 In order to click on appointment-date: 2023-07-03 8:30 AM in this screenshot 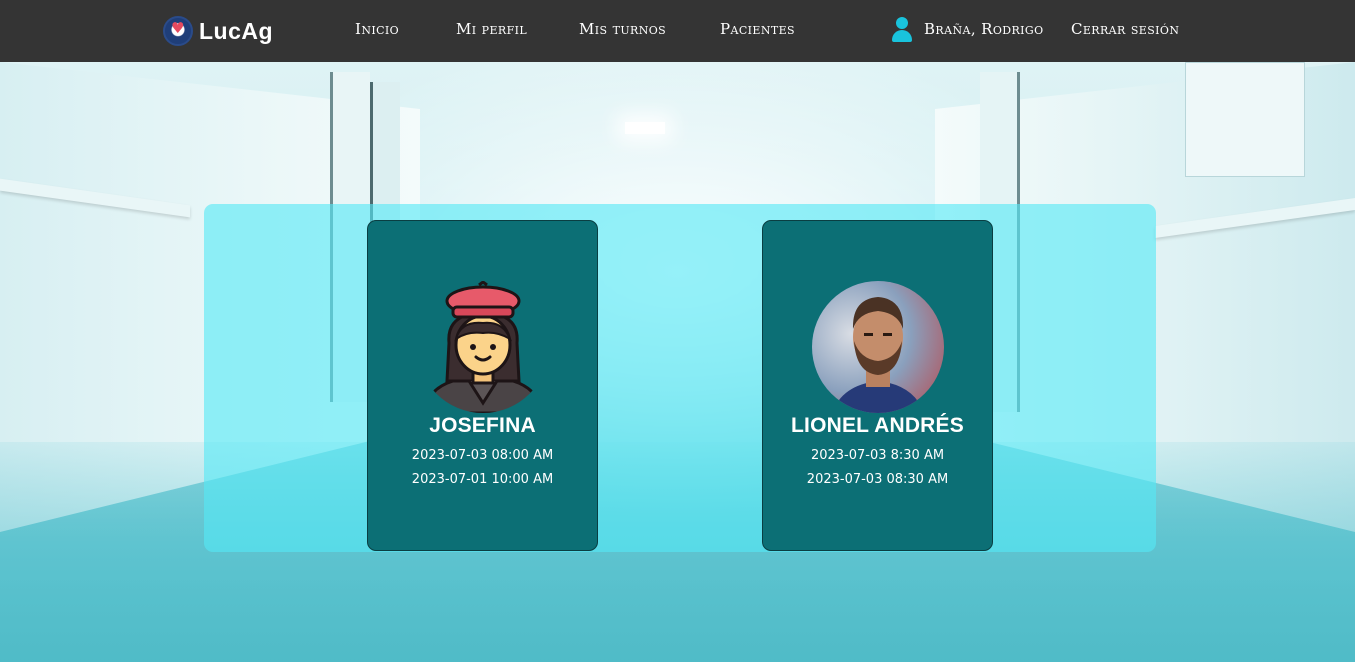, I will do `click(877, 455)`.